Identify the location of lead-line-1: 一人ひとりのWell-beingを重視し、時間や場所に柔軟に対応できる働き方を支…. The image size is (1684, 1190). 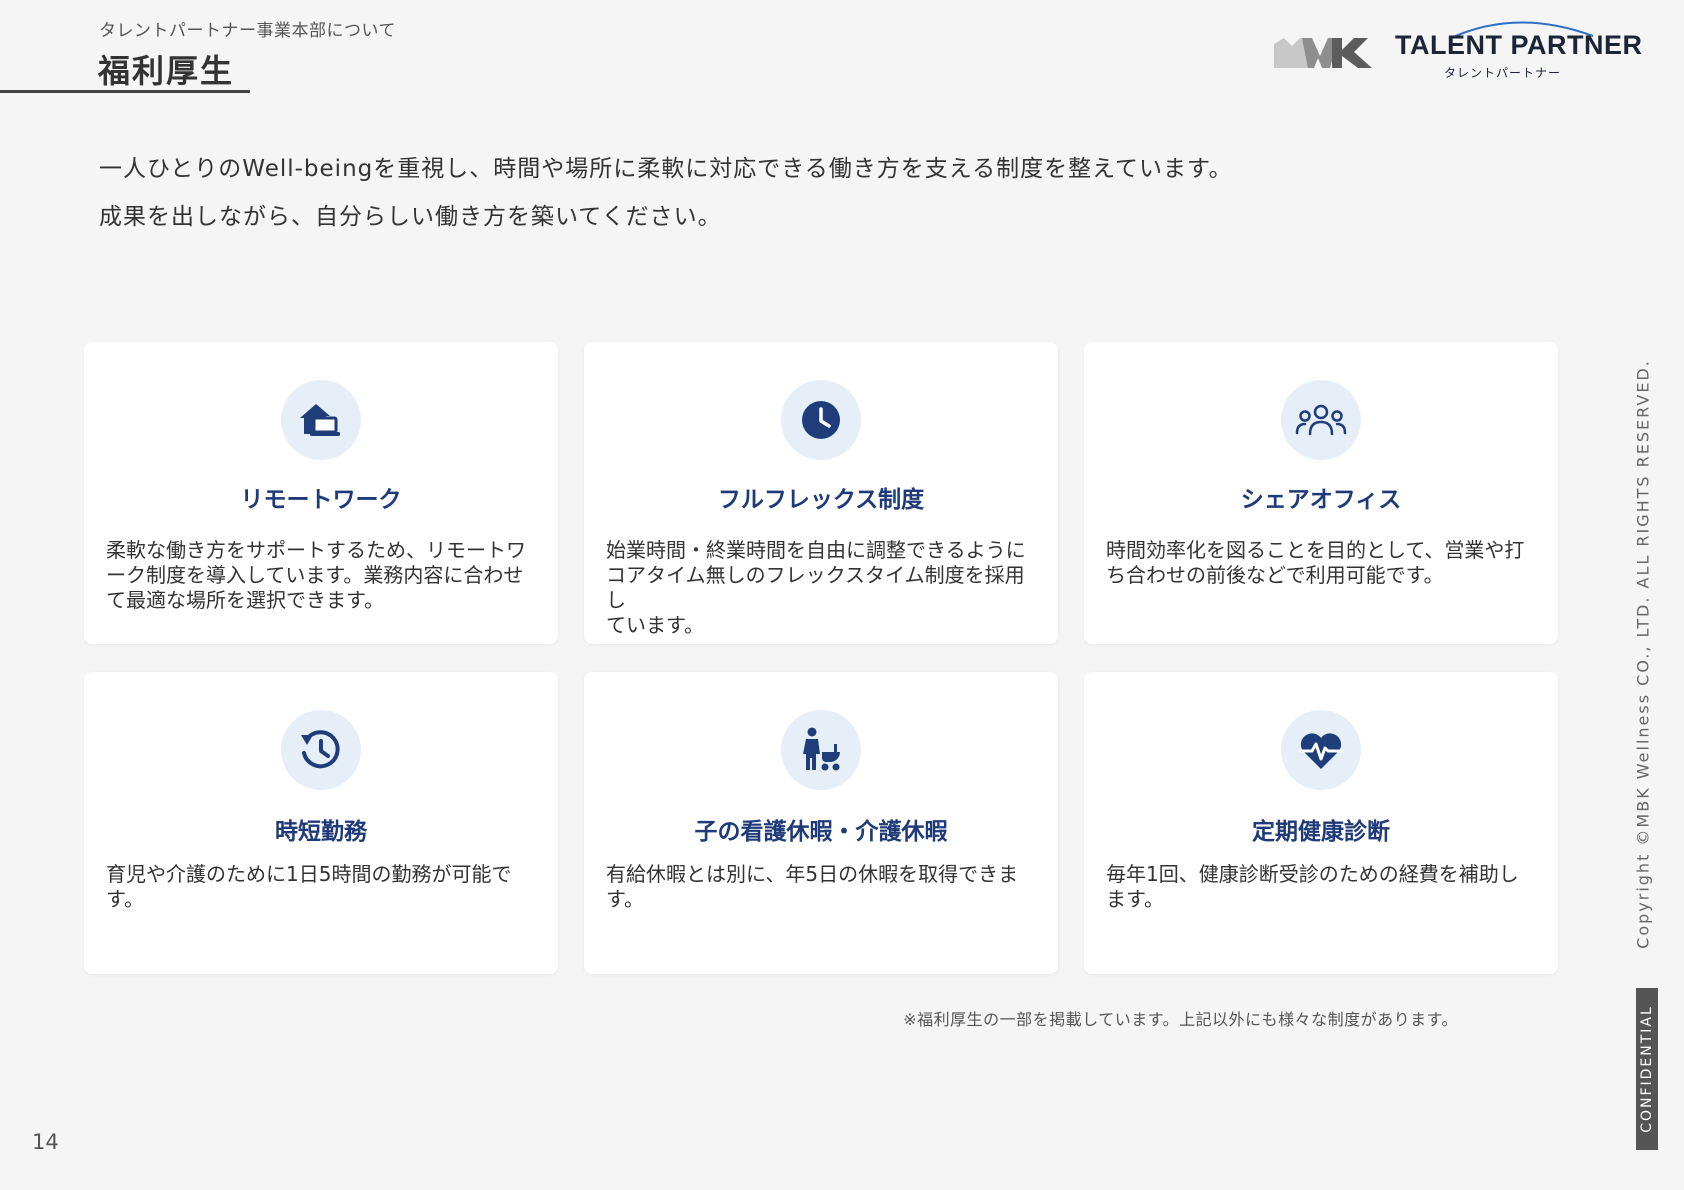
(666, 169).